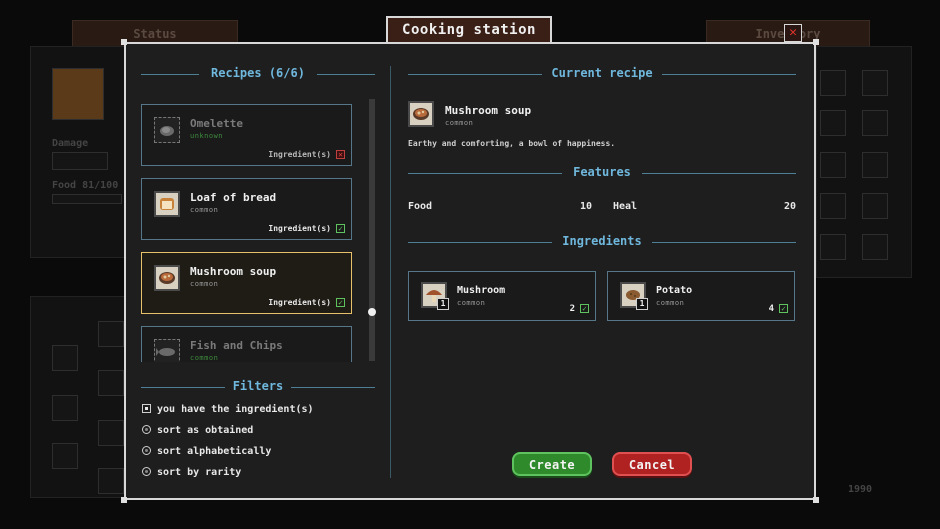 This screenshot has height=529, width=940. I want to click on recipe-card-bread: Loaf of bread common Ingredient(s) ✓, so click(246, 209).